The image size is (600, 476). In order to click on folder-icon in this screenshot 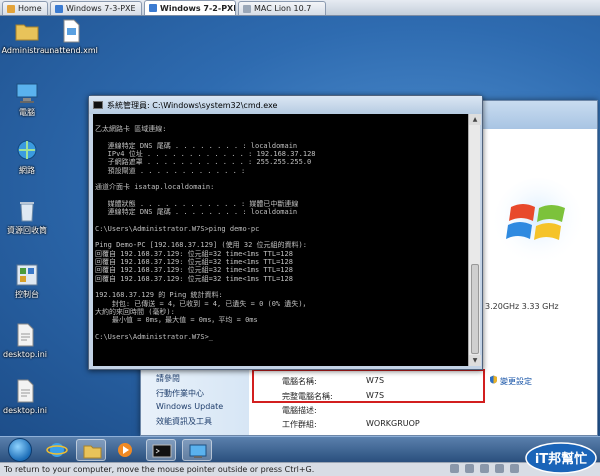, I will do `click(27, 32)`.